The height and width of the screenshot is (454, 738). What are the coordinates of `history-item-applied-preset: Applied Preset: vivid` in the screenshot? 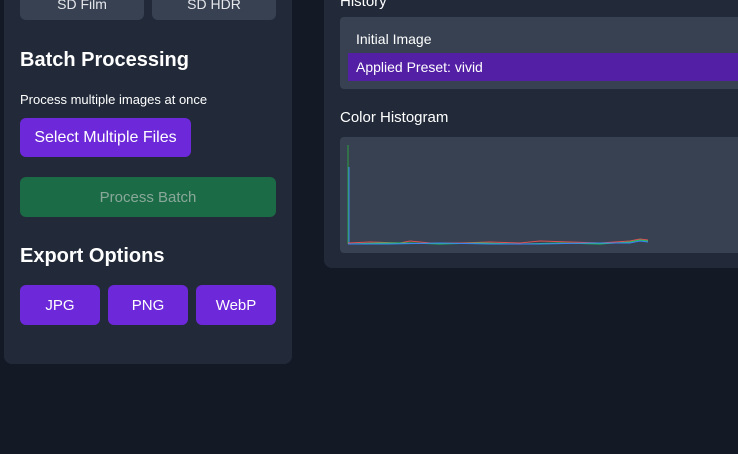 It's located at (543, 67).